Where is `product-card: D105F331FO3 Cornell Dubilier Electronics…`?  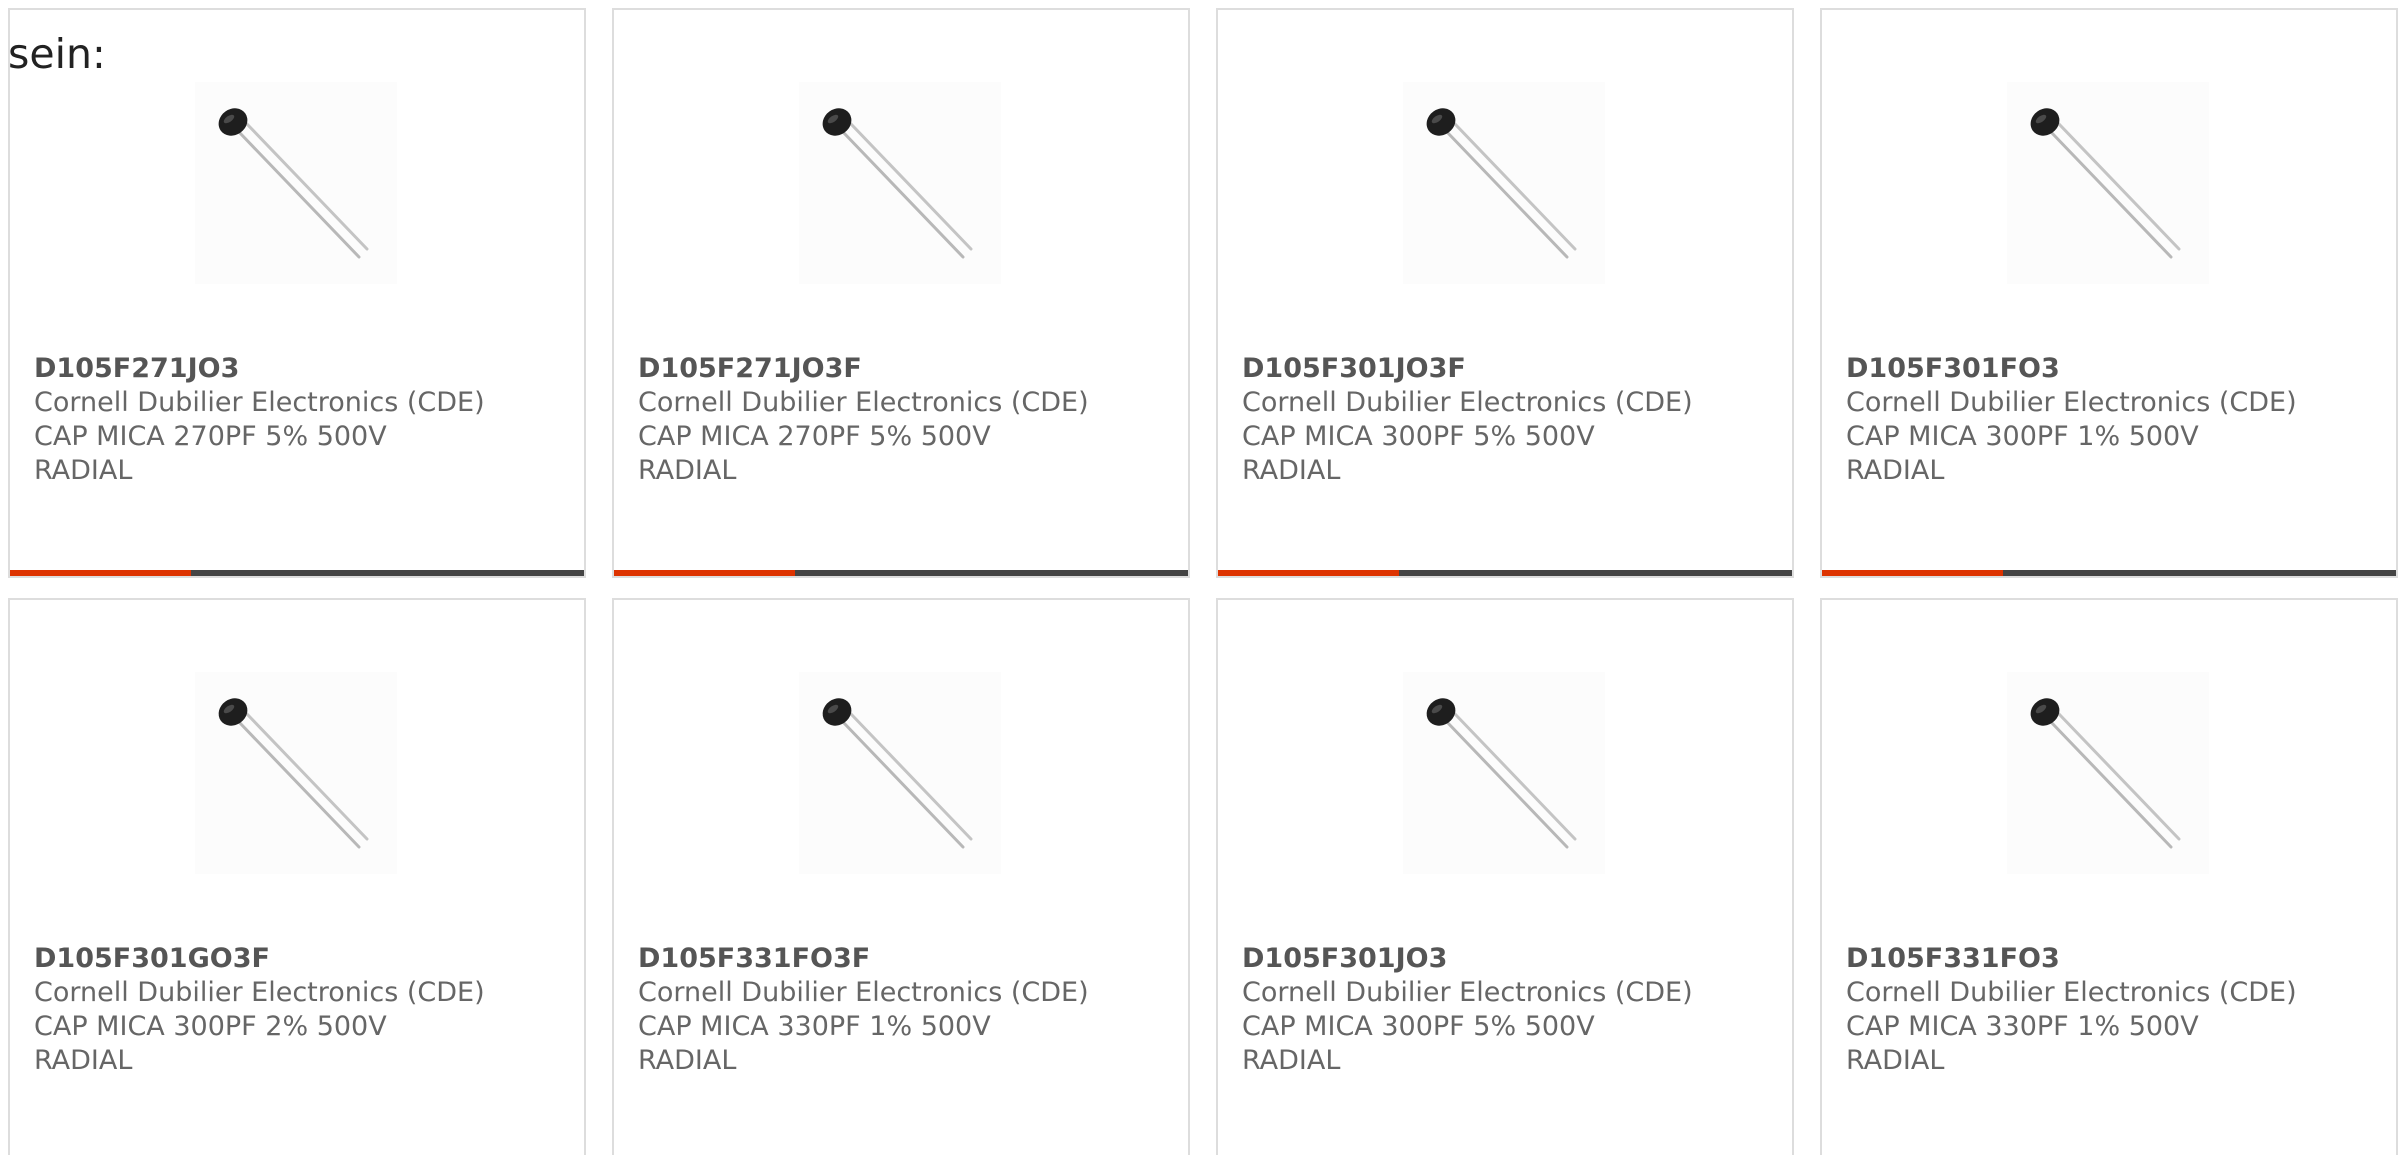 product-card: D105F331FO3 Cornell Dubilier Electronics… is located at coordinates (2109, 876).